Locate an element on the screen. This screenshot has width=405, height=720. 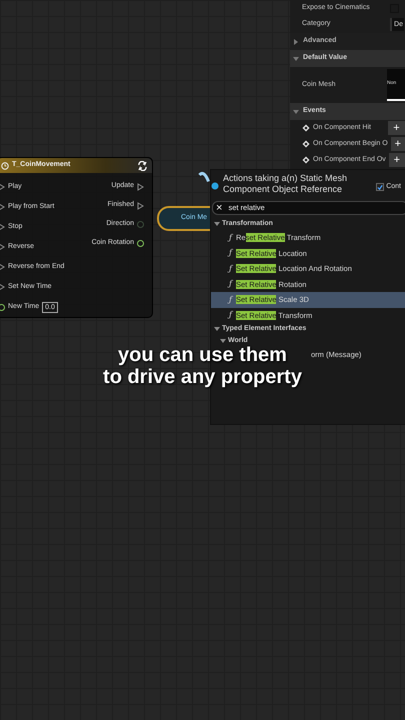
caption-text: to drive any property is located at coordinates (202, 377).